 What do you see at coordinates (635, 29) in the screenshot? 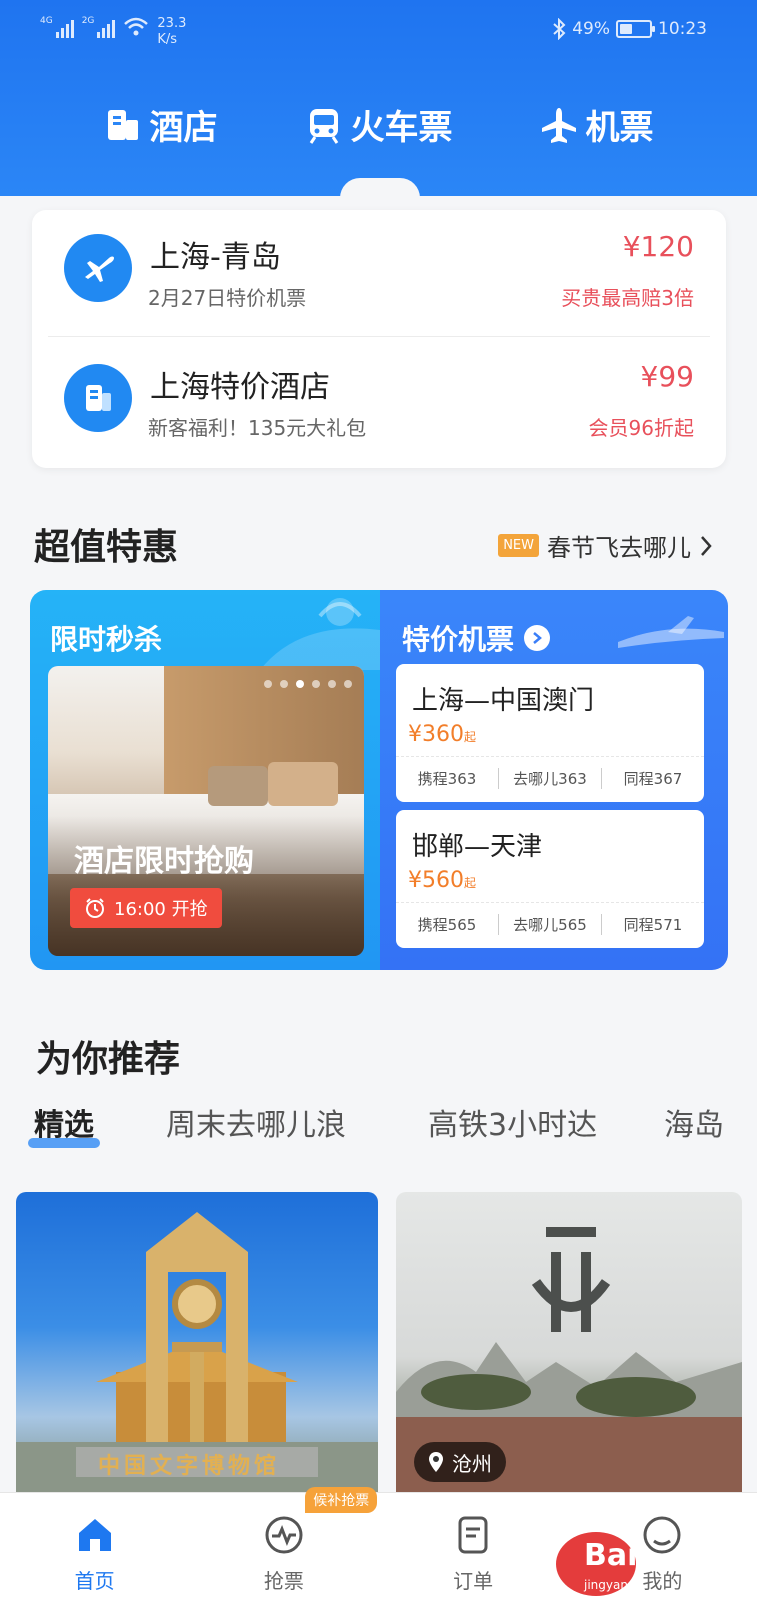
I see `battery-icon` at bounding box center [635, 29].